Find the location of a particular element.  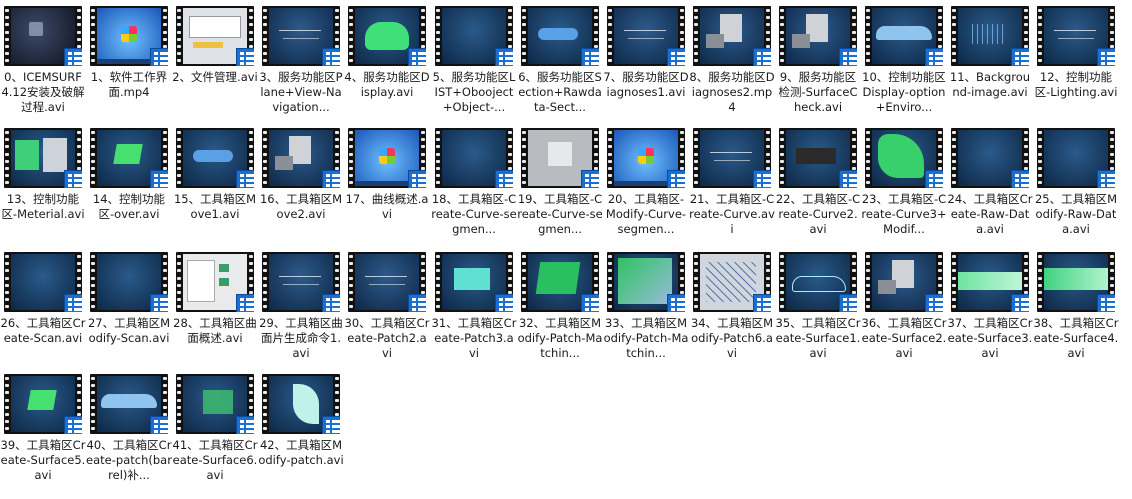

file-item: 25、工具箱区Modify-Raw-Data.avi is located at coordinates (1076, 182).